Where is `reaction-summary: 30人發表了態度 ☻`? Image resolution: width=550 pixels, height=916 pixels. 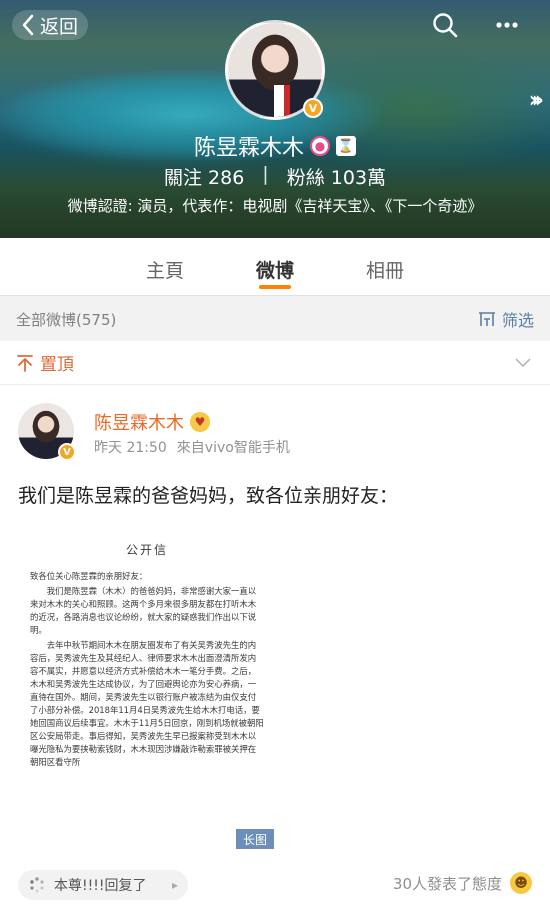
reaction-summary: 30人發表了態度 ☻ is located at coordinates (462, 883).